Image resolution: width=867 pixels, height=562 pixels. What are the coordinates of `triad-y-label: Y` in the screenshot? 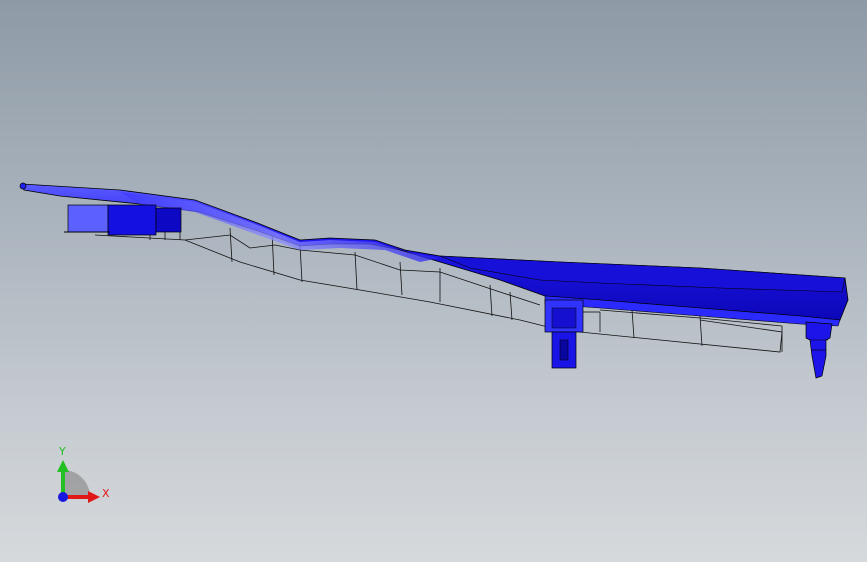 It's located at (62, 451).